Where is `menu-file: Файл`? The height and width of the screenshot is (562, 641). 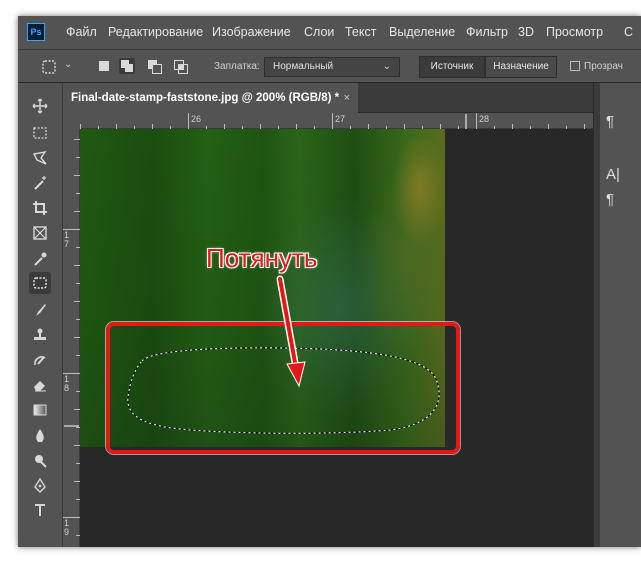
menu-file: Файл is located at coordinates (81, 32).